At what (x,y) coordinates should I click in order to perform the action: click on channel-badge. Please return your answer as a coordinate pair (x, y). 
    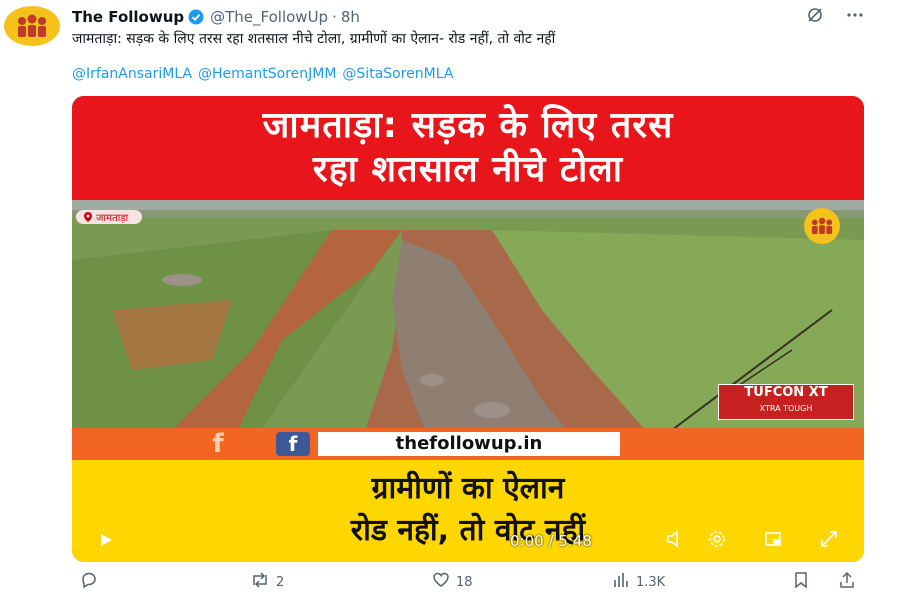
    Looking at the image, I should click on (822, 226).